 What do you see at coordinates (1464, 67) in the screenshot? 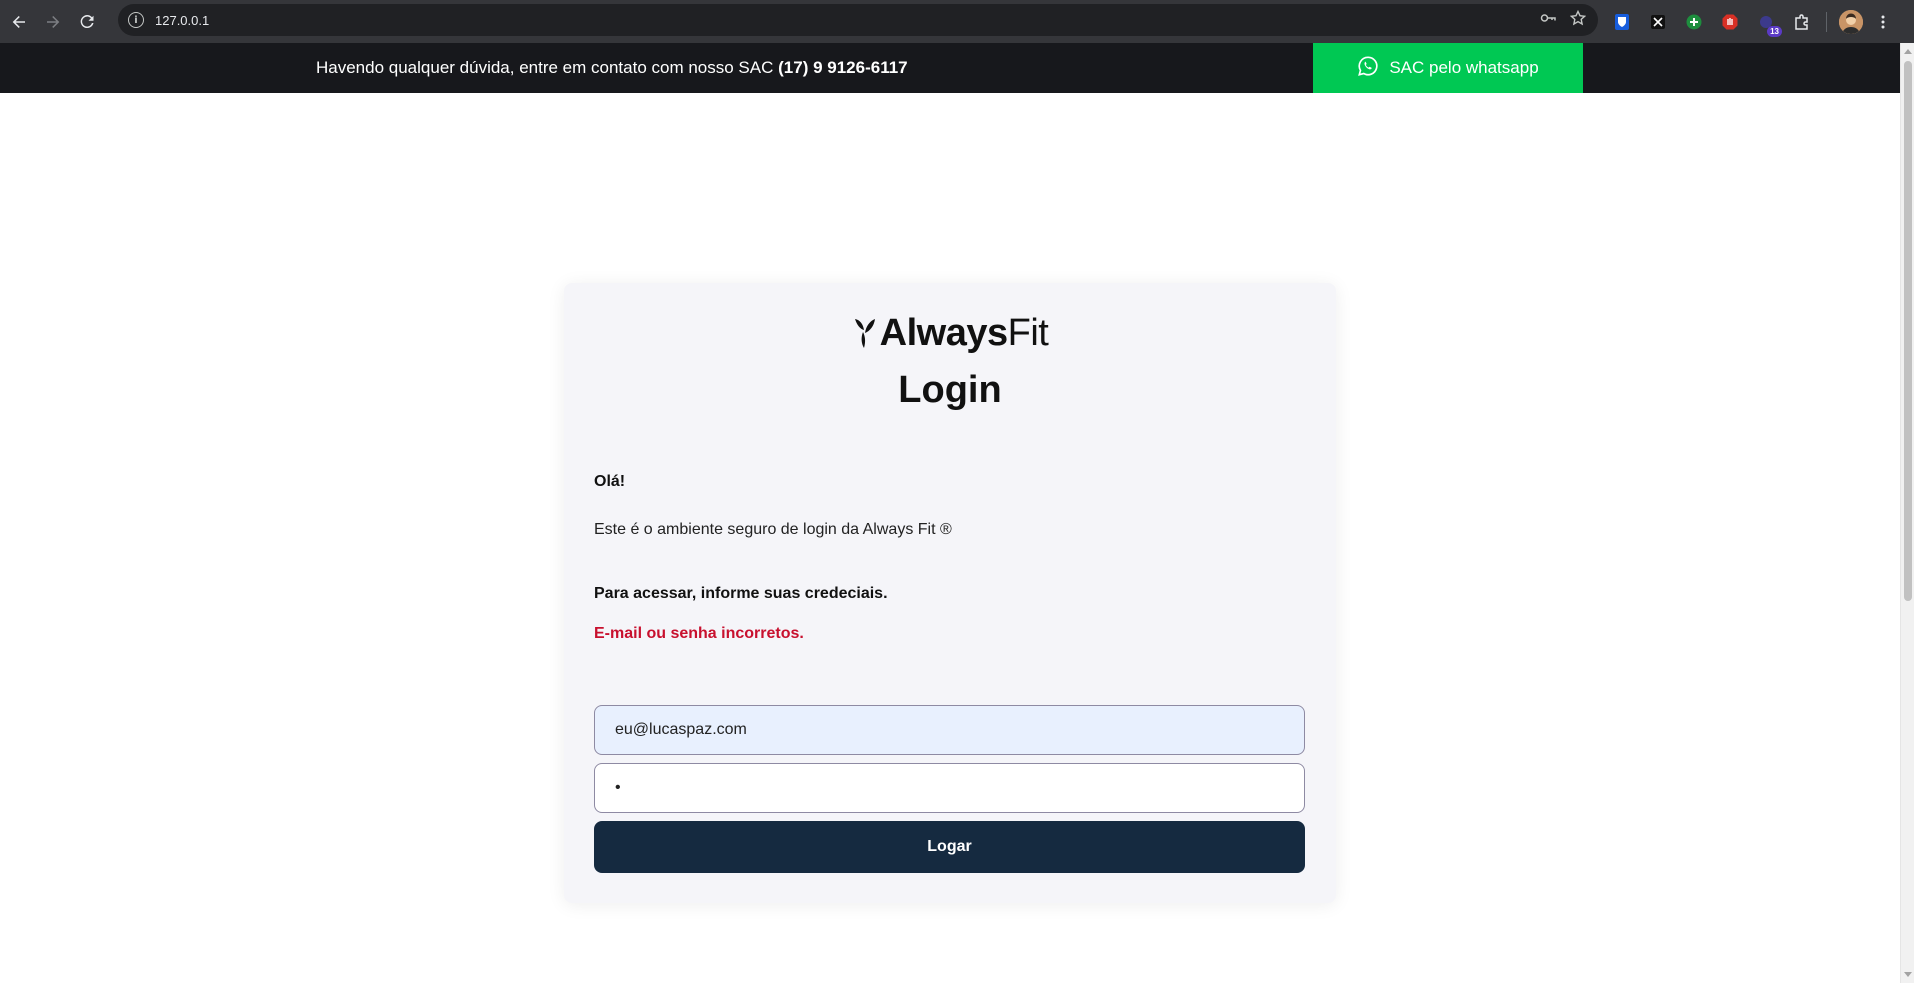
I see `whatsapp-button-label: SAC pelo whatsapp` at bounding box center [1464, 67].